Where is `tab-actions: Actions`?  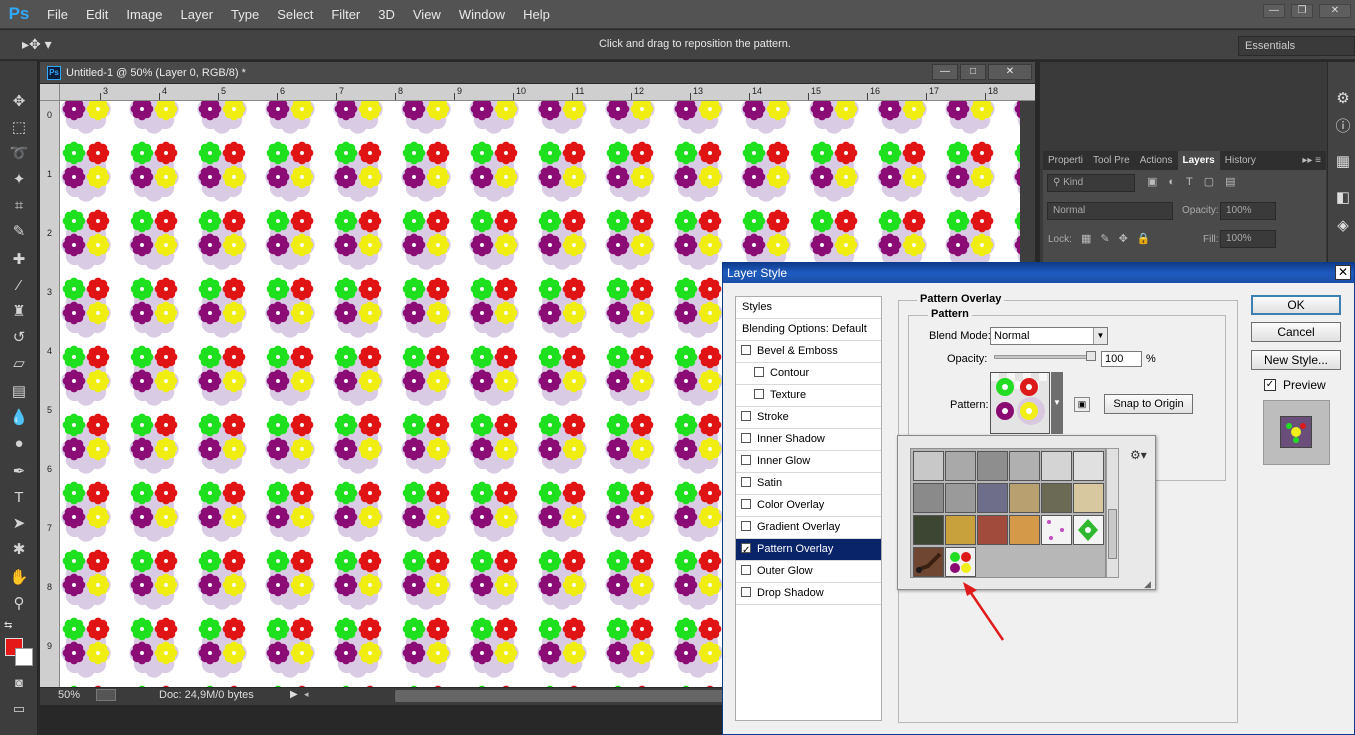
tab-actions: Actions is located at coordinates (1156, 160).